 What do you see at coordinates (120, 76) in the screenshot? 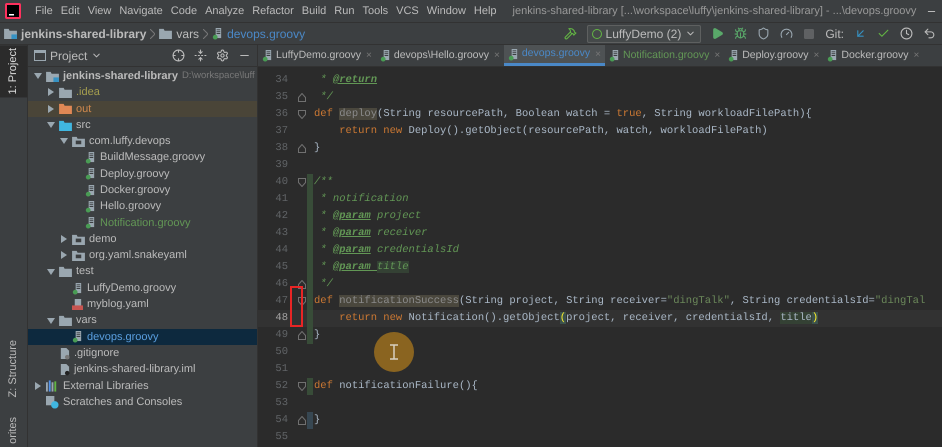
I see `tree-item: jenkins-shared-library` at bounding box center [120, 76].